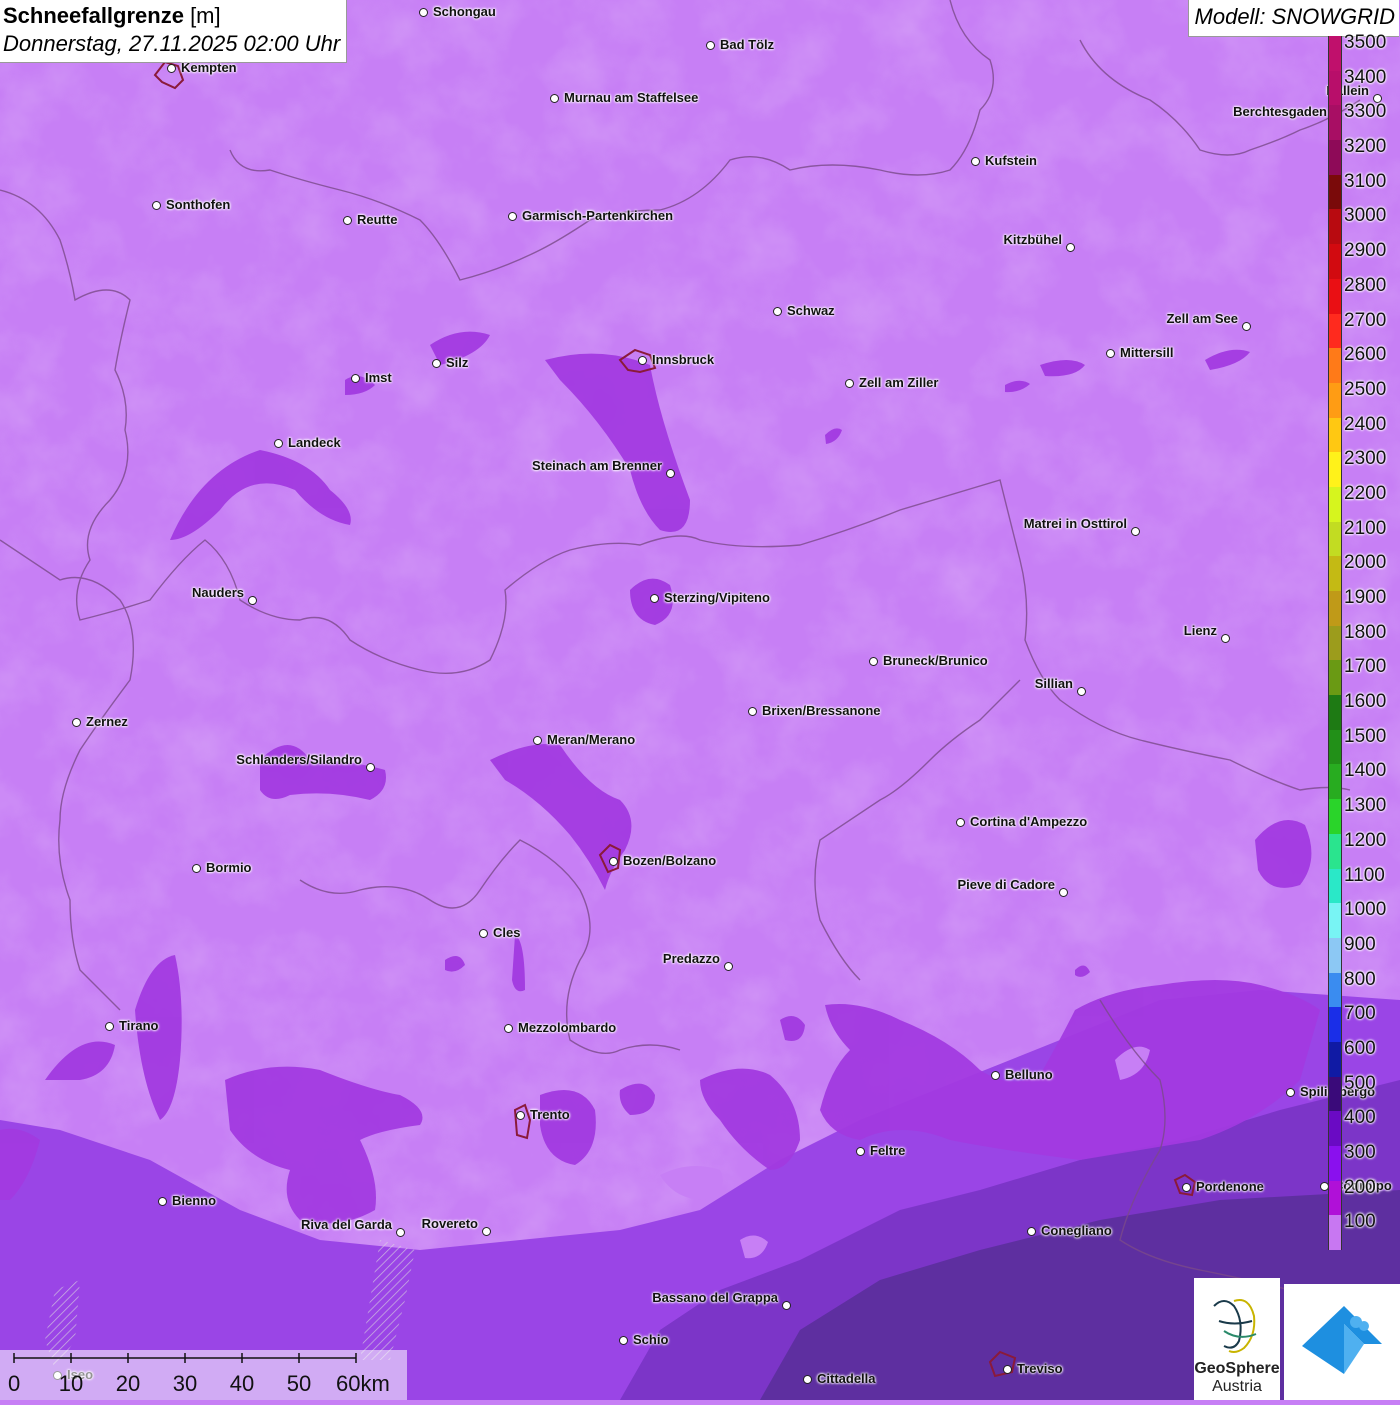  Describe the element at coordinates (717, 597) in the screenshot. I see `city-label: Sterzing/Vipiteno` at that location.